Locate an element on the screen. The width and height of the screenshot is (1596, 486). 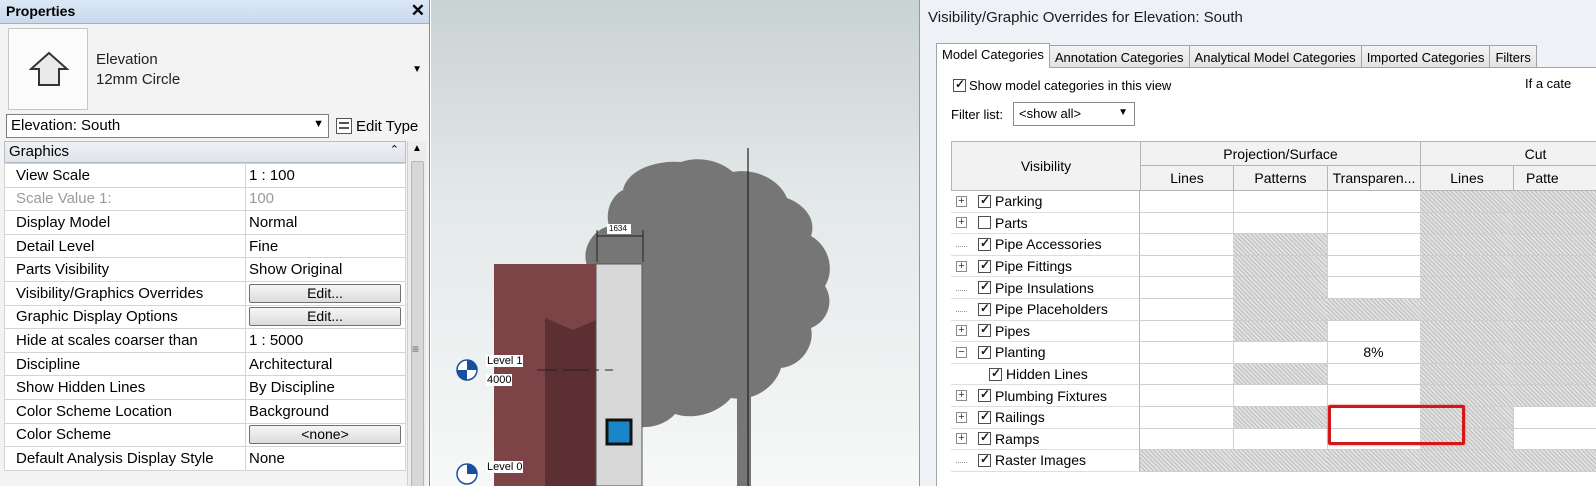
chevron-down-icon: ▼ is located at coordinates (417, 69).